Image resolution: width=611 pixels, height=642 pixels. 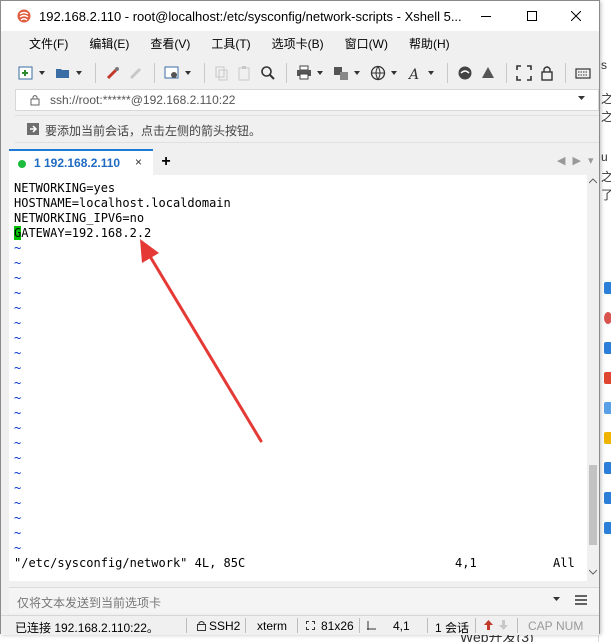 What do you see at coordinates (524, 73) in the screenshot?
I see `fullscreen-button` at bounding box center [524, 73].